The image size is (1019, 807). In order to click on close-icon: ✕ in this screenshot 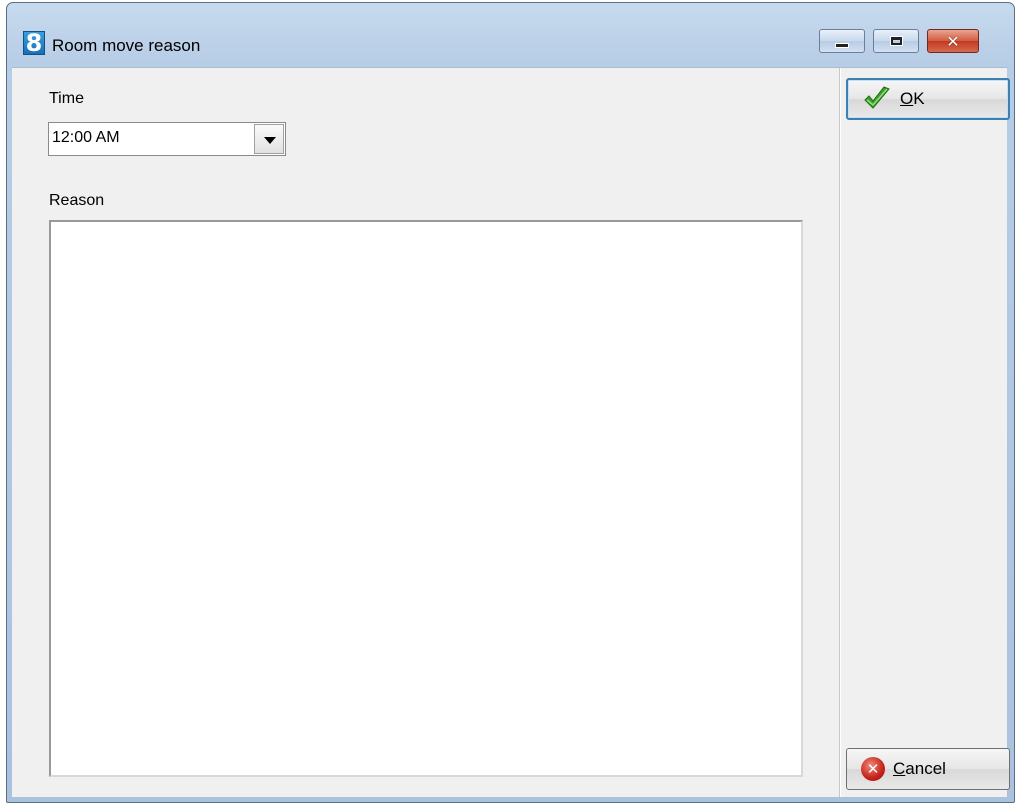, I will do `click(953, 41)`.